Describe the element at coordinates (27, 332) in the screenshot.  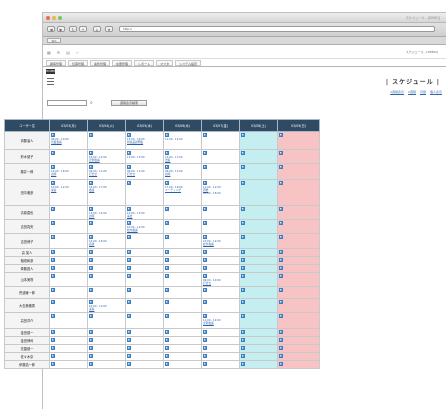
I see `user-name-cell: 金田健一` at that location.